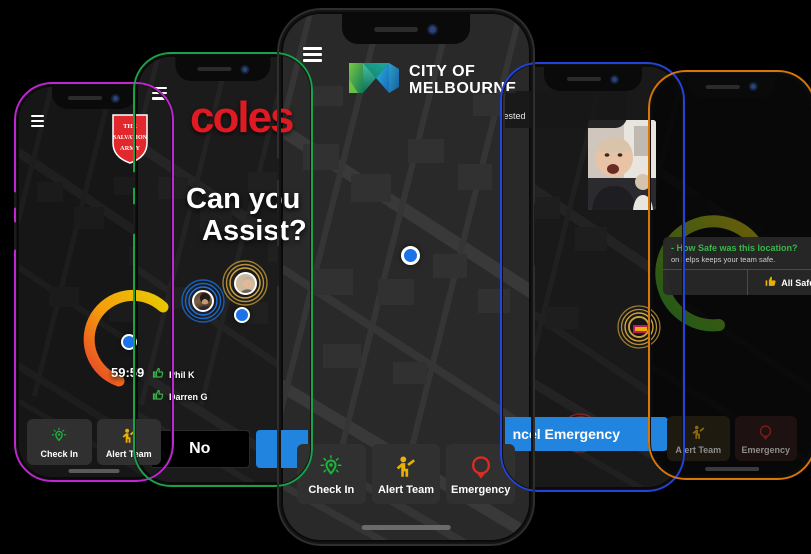 This screenshot has width=811, height=554. I want to click on wordmark-line-2: MELBOURNE, so click(463, 88).